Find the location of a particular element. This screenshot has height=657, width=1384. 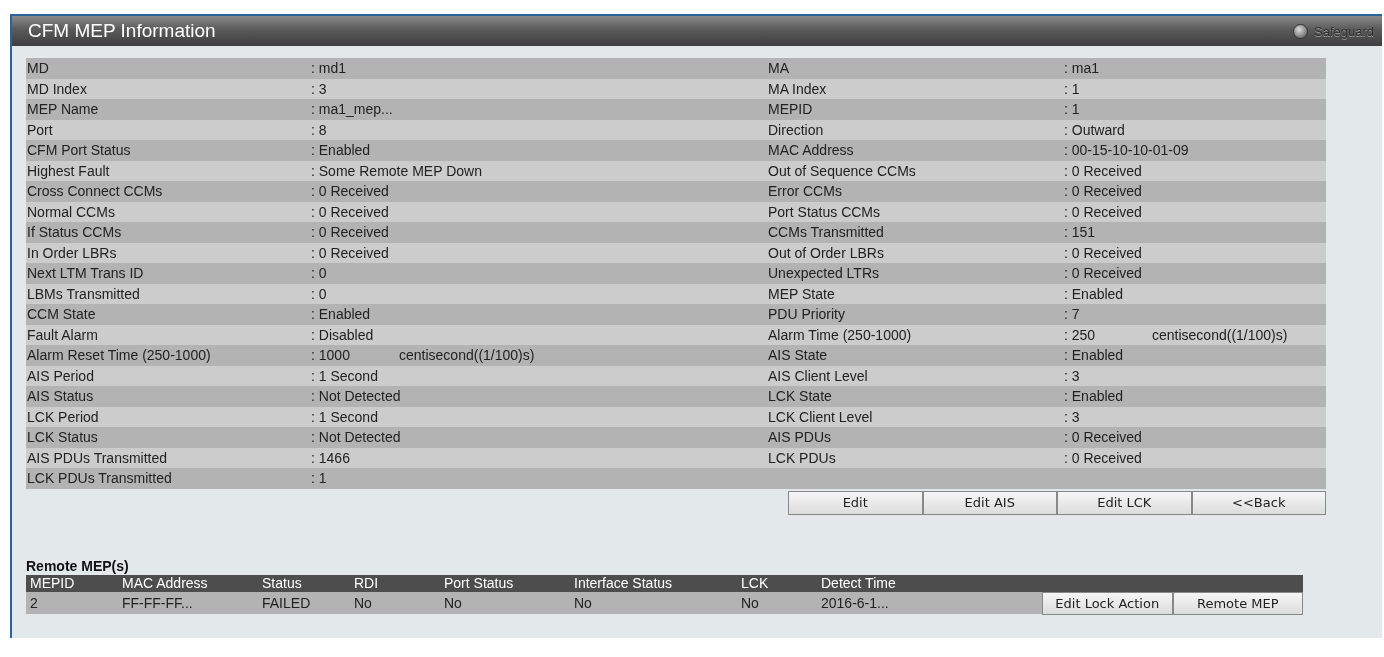

section-title: Remote MEP(s) is located at coordinates (78, 566).